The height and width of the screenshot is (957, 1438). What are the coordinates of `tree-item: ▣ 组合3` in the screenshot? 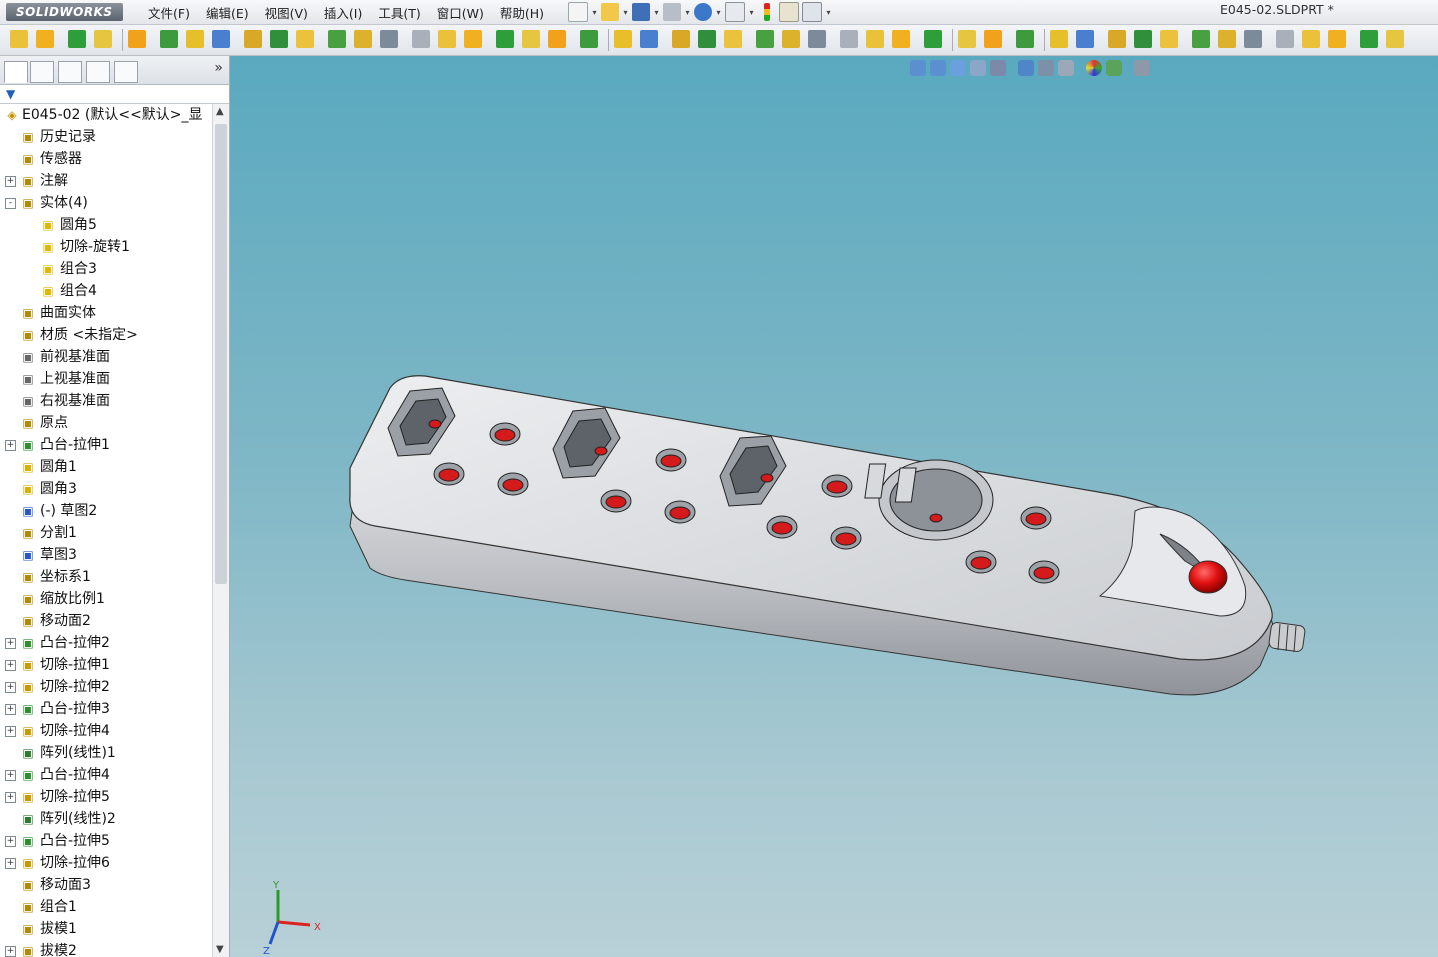 It's located at (106, 269).